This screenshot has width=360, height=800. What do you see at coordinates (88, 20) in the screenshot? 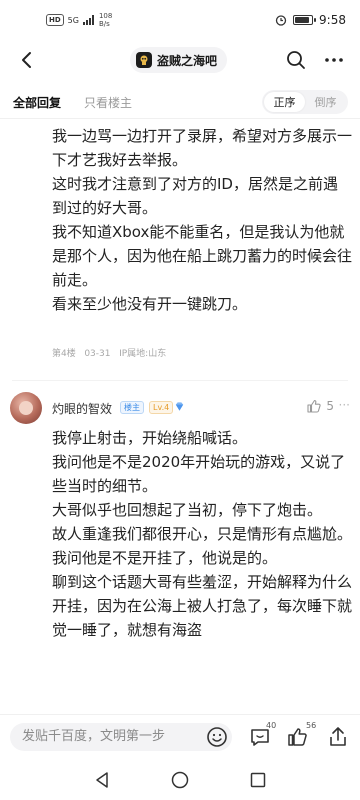
I see `signal-icon` at bounding box center [88, 20].